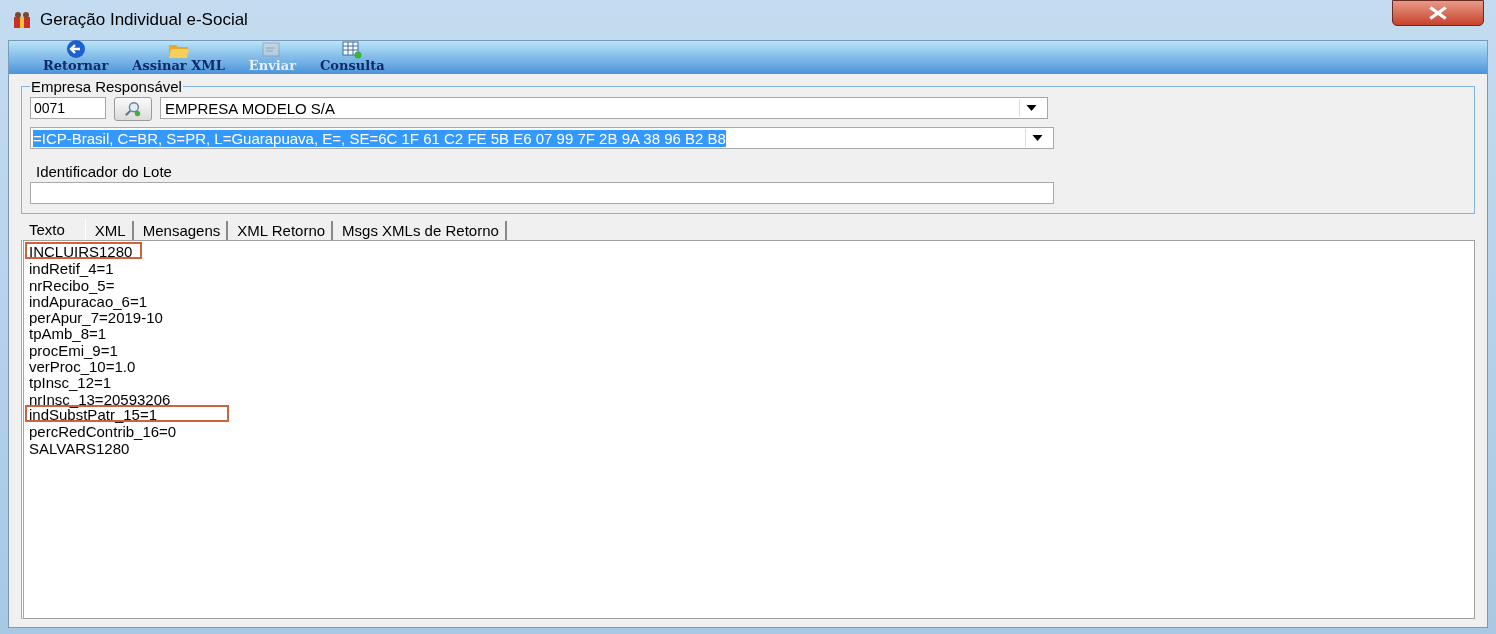 This screenshot has width=1496, height=634. Describe the element at coordinates (68, 108) in the screenshot. I see `company-code-field: 0071` at that location.